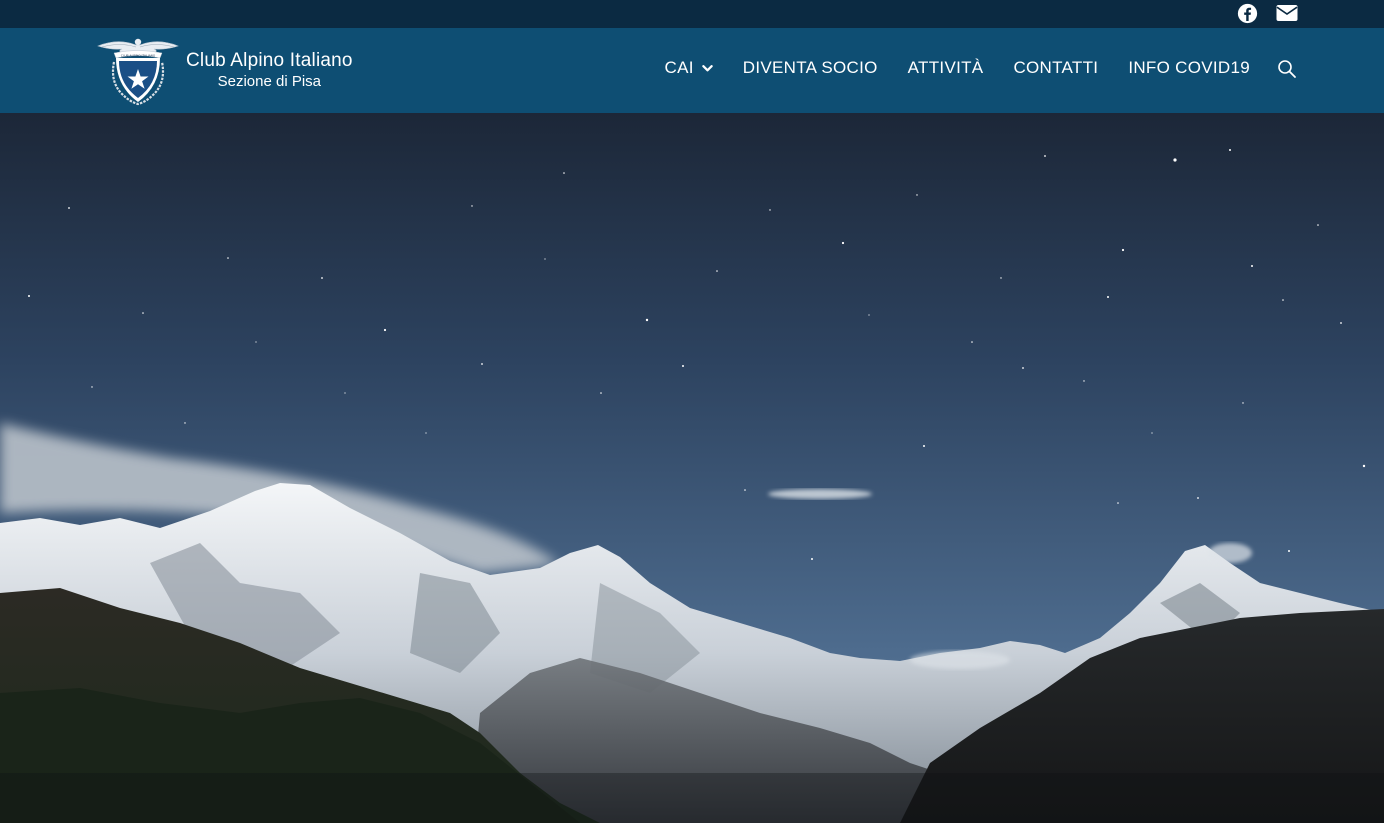 The height and width of the screenshot is (823, 1384). I want to click on emblem-banner-text: CLUB ALPINO ITALIANO, so click(138, 56).